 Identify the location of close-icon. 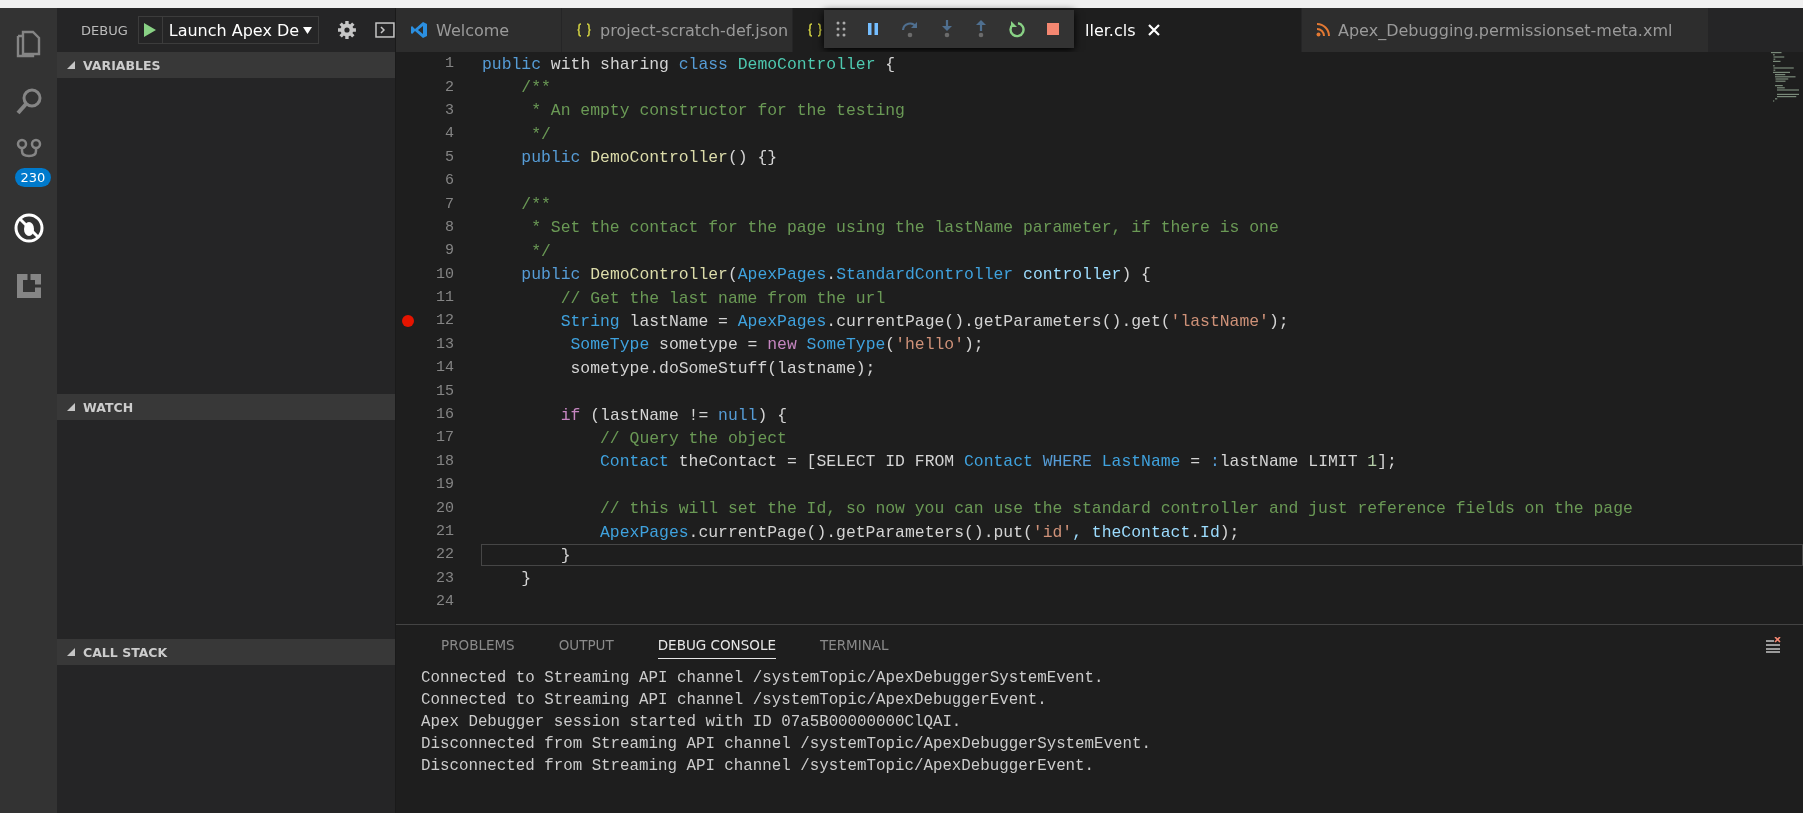
(1153, 30).